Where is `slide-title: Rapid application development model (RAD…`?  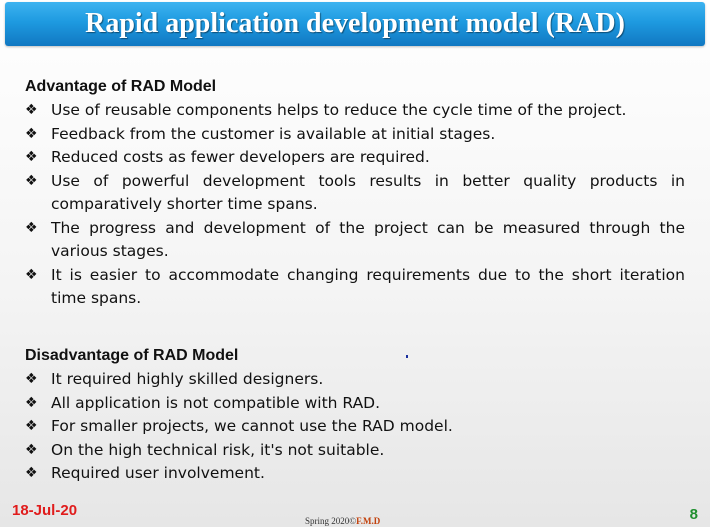 slide-title: Rapid application development model (RAD… is located at coordinates (355, 23).